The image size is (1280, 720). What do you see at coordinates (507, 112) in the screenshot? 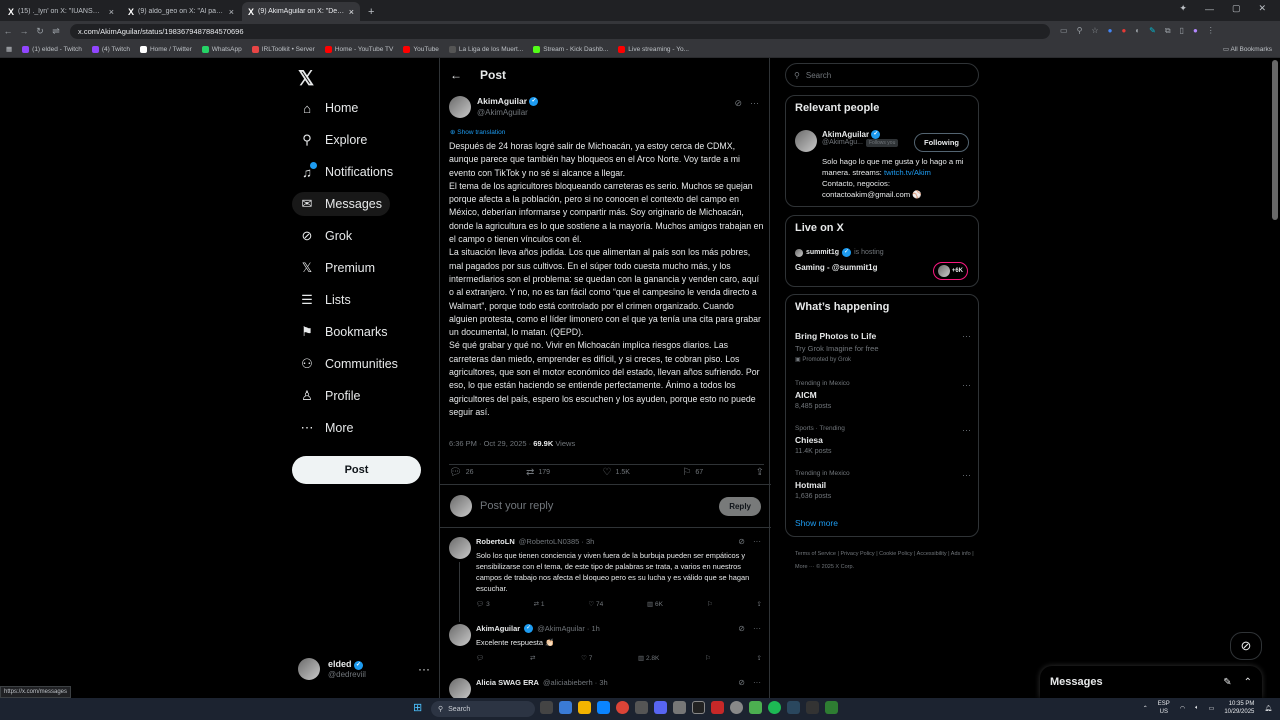
I see `author-handle: @AkimAguilar` at bounding box center [507, 112].